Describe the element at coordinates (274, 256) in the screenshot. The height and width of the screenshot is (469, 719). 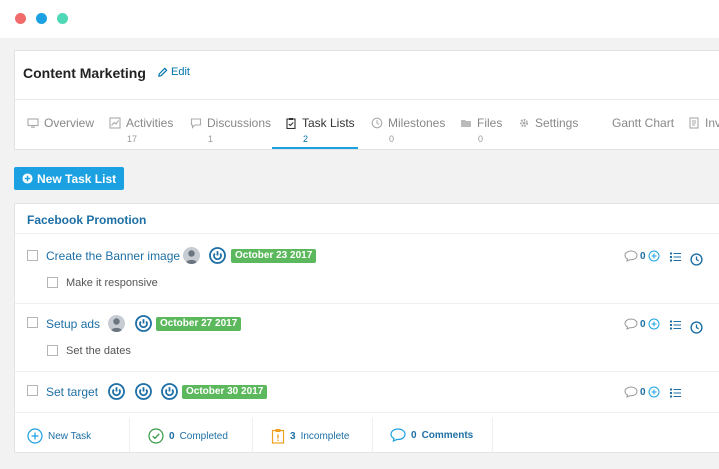
I see `due-date-badge: October 23 2017` at that location.